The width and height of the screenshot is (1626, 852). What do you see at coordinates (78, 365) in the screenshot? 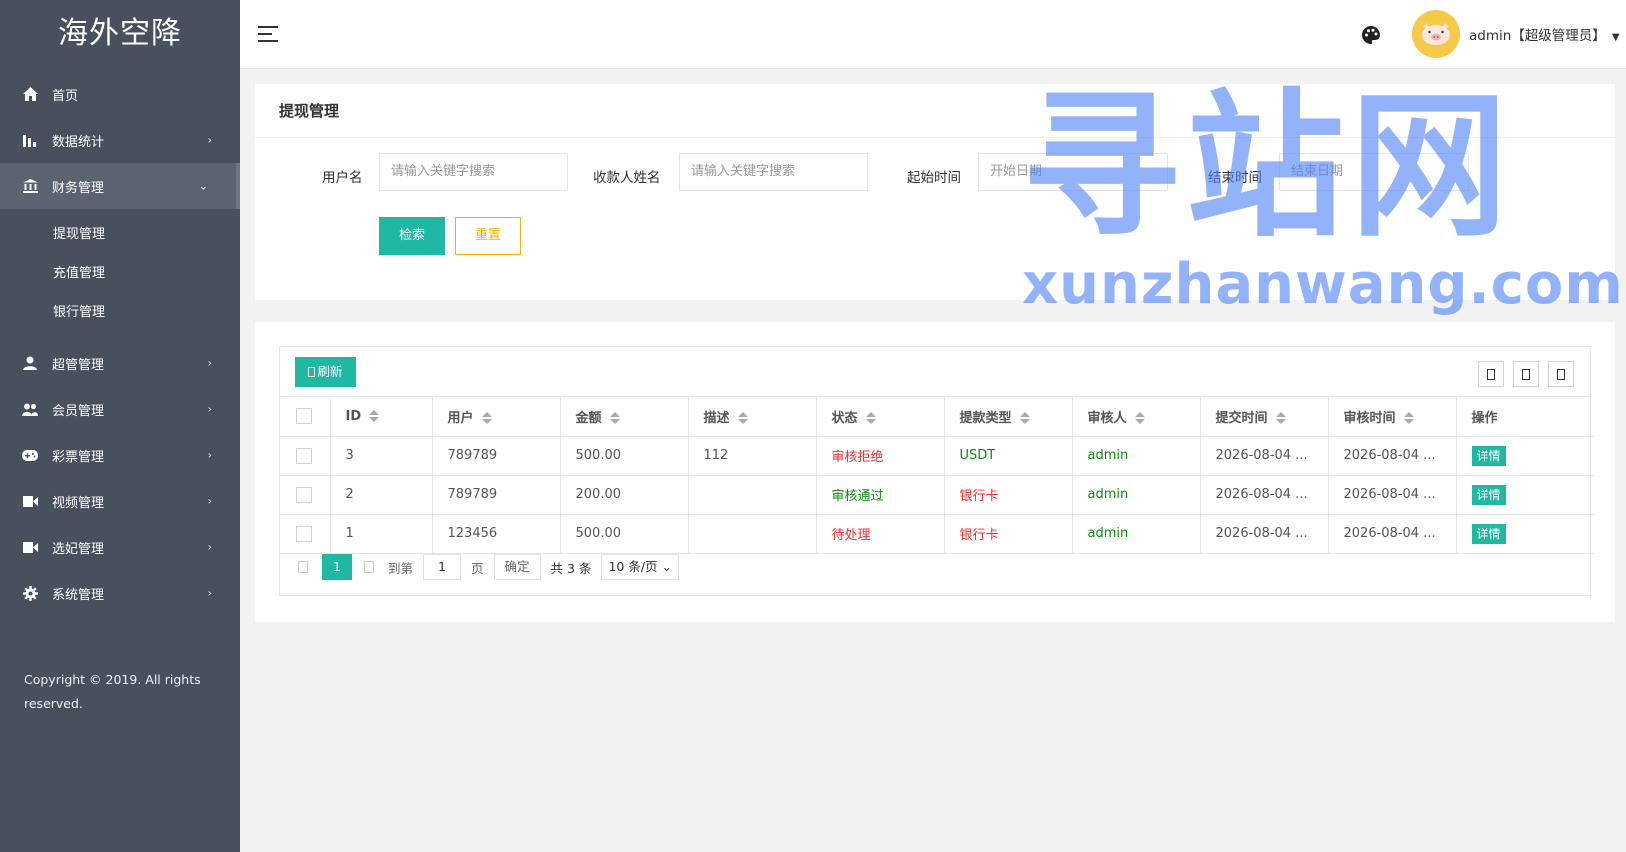
I see `sidebar-item-label: 超管管理` at bounding box center [78, 365].